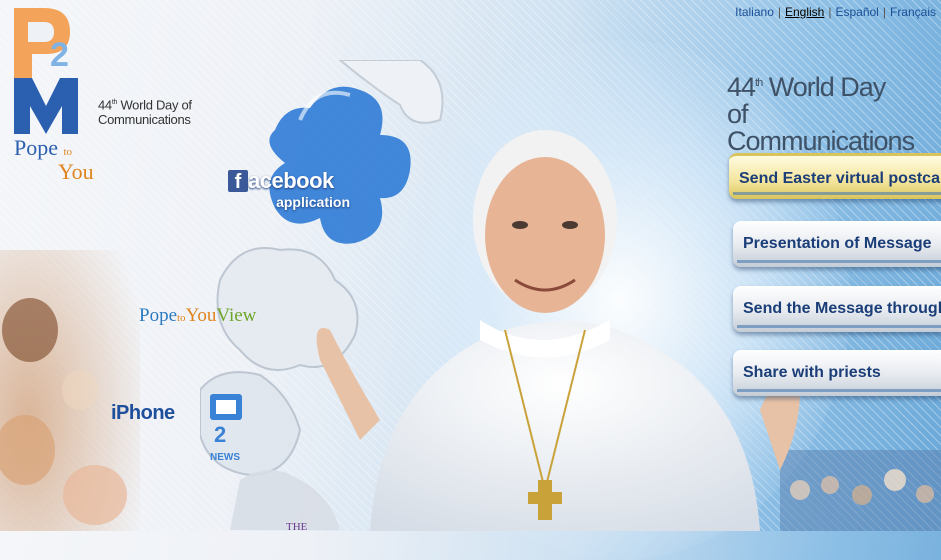 The width and height of the screenshot is (941, 560). Describe the element at coordinates (197, 316) in the screenshot. I see `pope-to-you-view-link: PopetoYouView` at that location.